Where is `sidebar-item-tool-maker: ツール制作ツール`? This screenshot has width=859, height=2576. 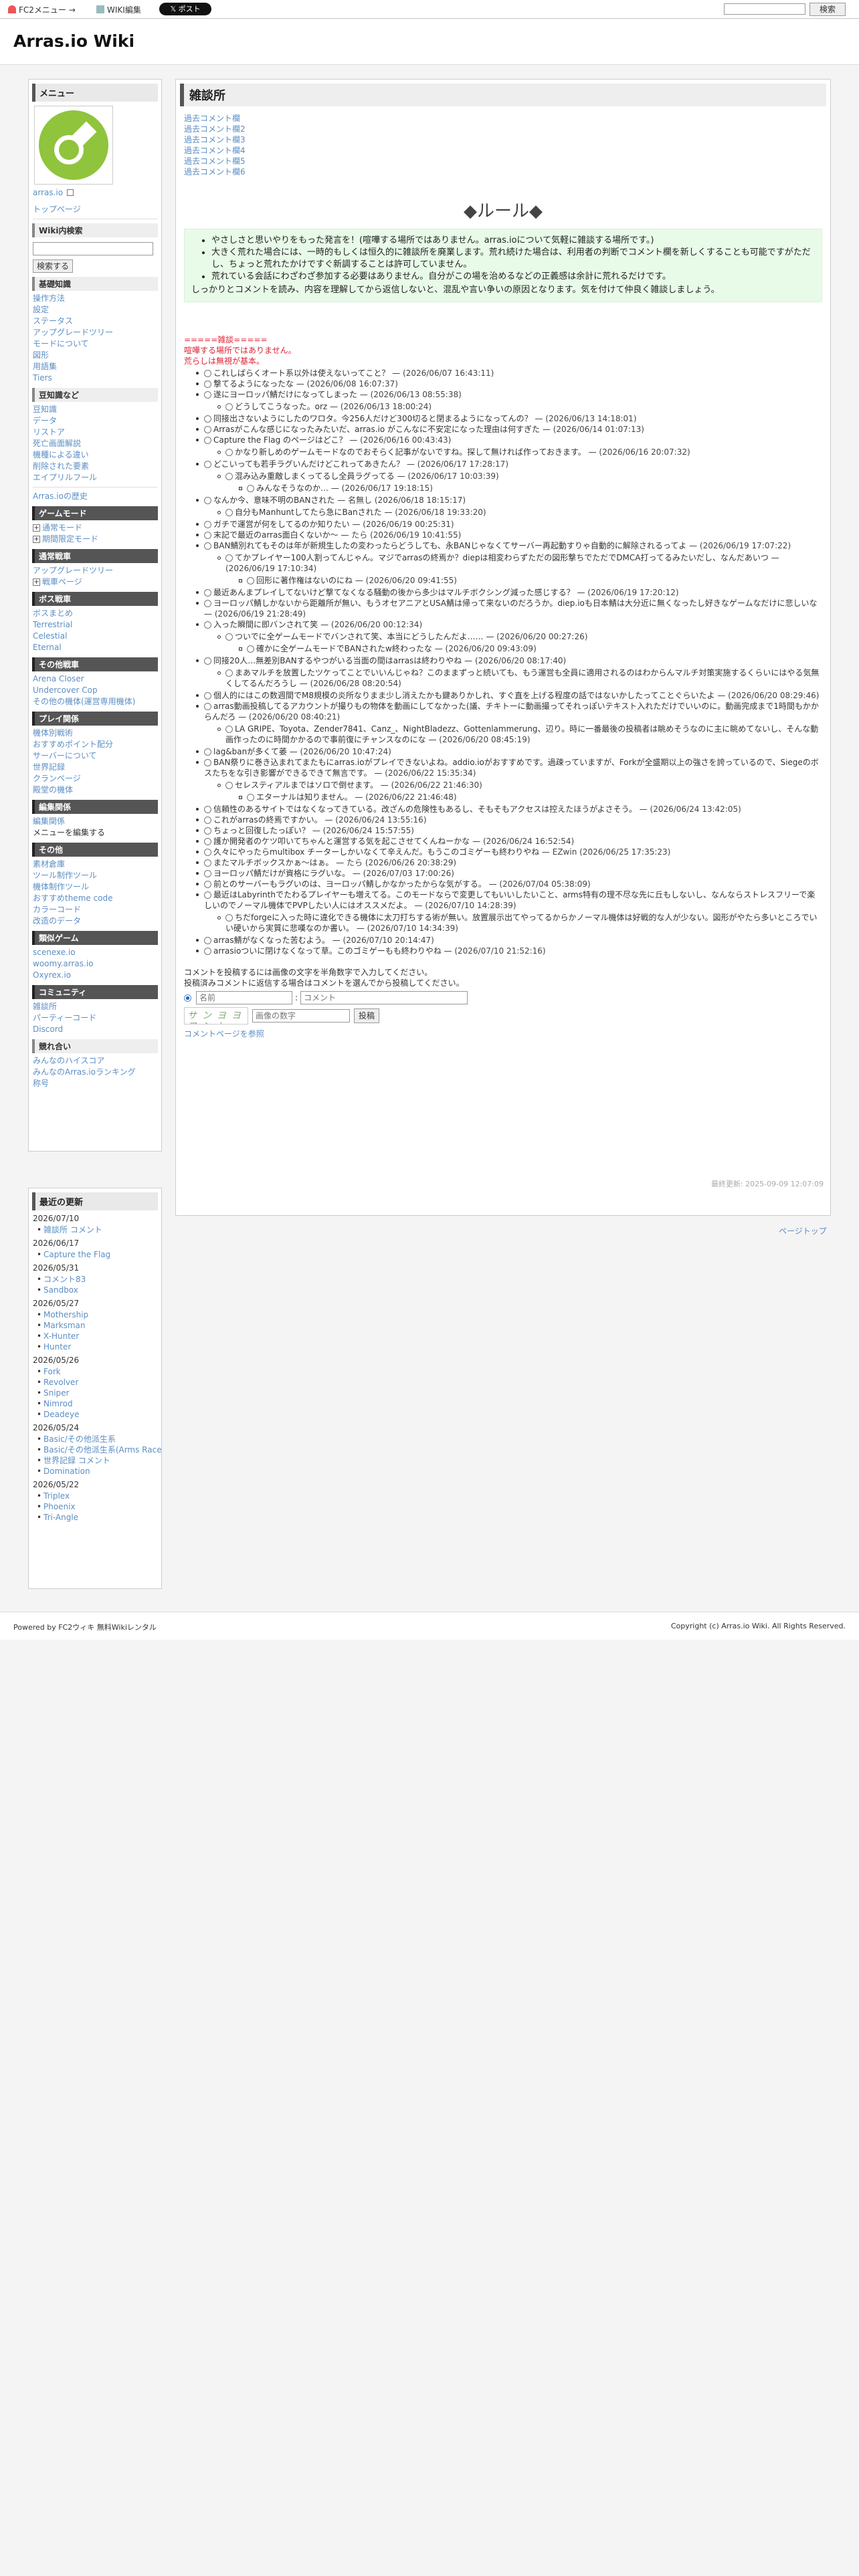
sidebar-item-tool-maker: ツール制作ツール is located at coordinates (95, 875).